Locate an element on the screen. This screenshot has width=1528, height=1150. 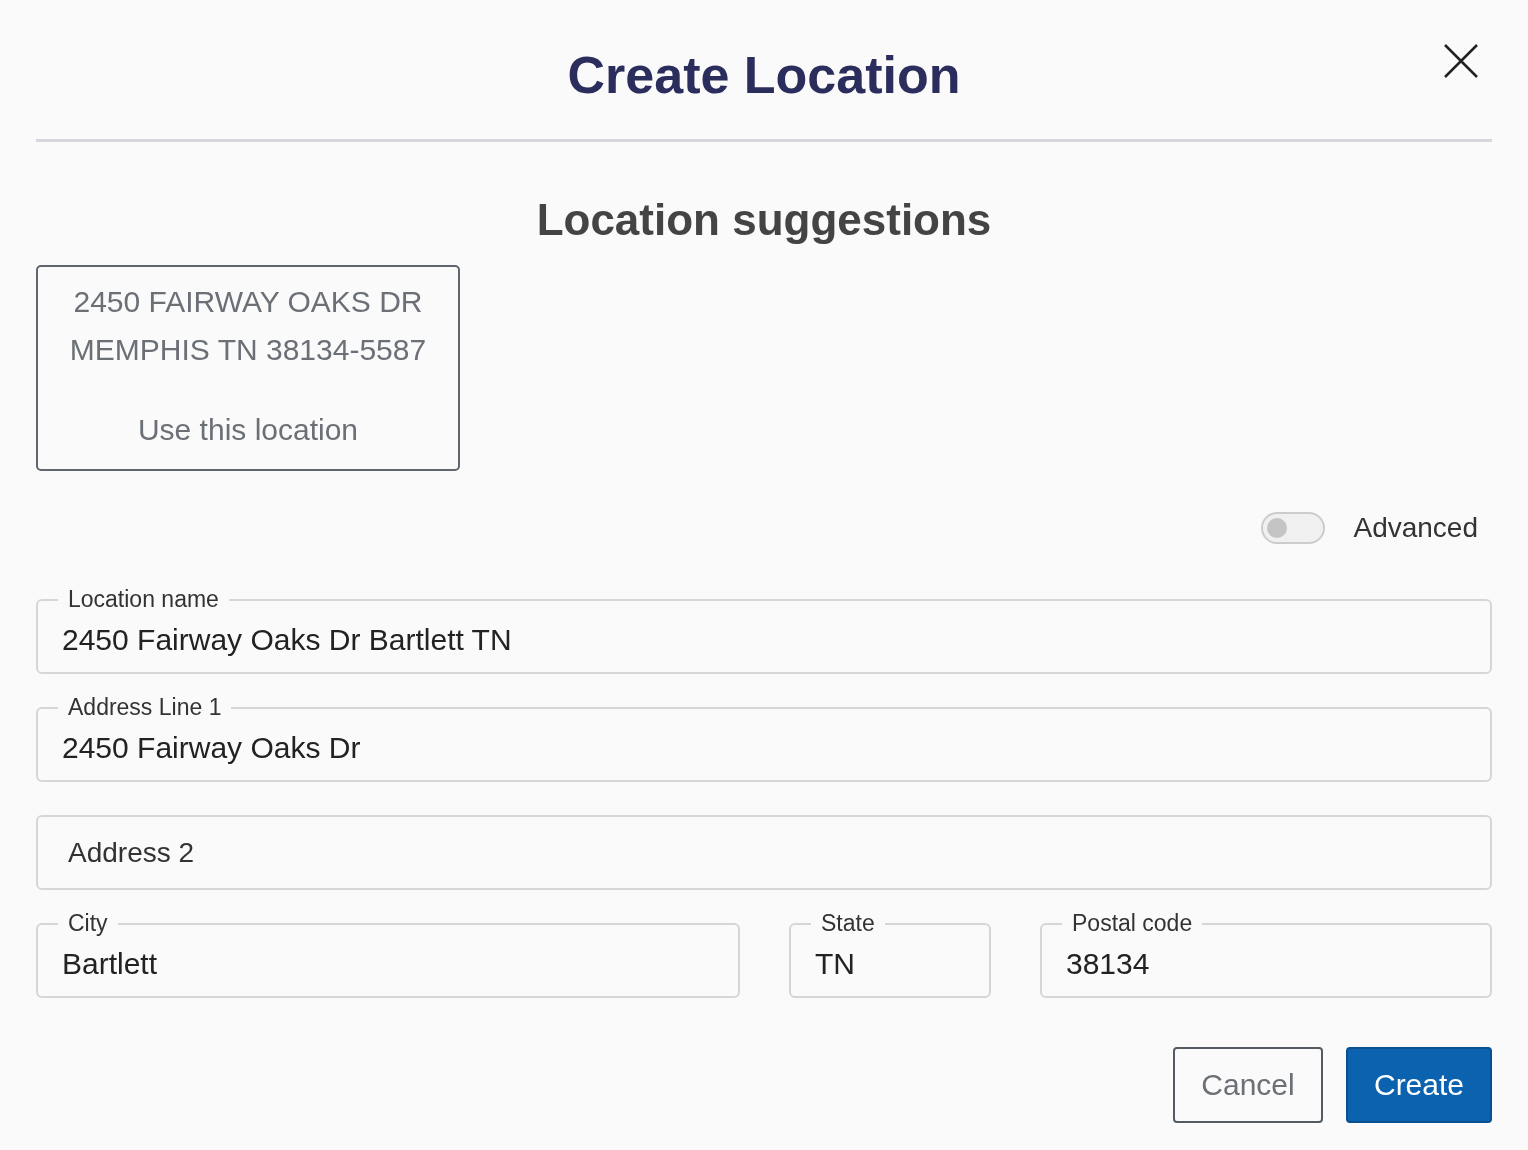
input-field: Address 2 is located at coordinates (764, 852).